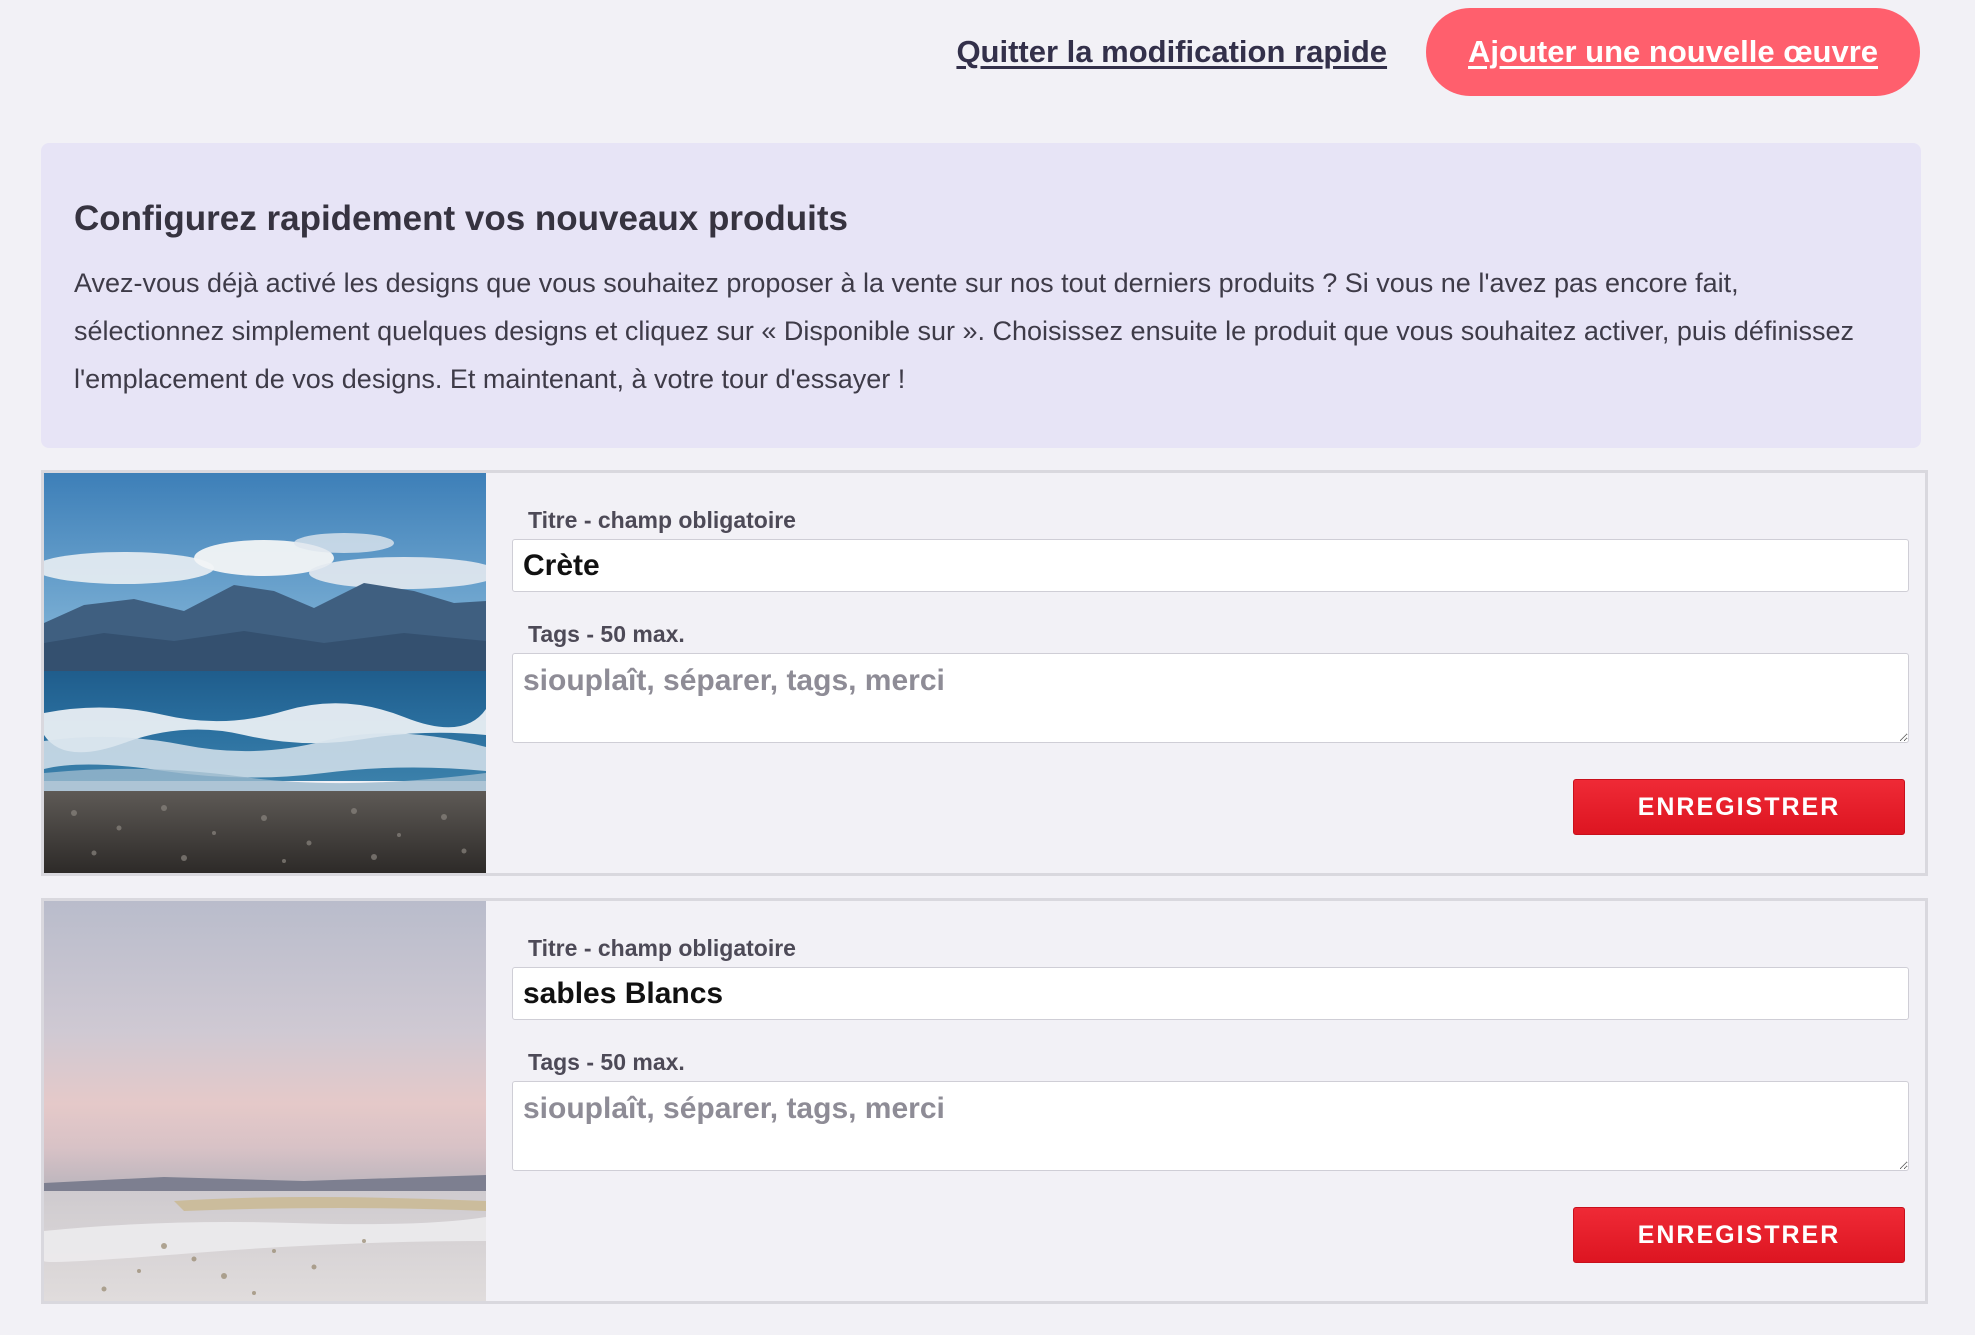 This screenshot has height=1335, width=1975. What do you see at coordinates (265, 673) in the screenshot?
I see `work-thumbnail-sea` at bounding box center [265, 673].